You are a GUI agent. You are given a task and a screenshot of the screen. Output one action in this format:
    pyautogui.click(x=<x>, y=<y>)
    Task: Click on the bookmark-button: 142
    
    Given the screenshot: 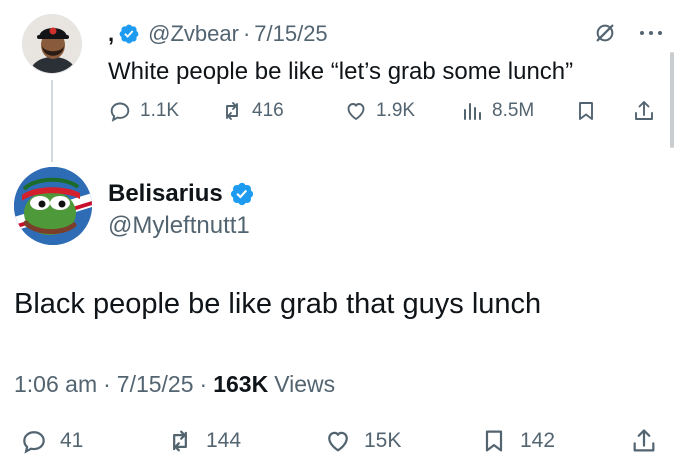 What is the action you would take?
    pyautogui.click(x=517, y=441)
    